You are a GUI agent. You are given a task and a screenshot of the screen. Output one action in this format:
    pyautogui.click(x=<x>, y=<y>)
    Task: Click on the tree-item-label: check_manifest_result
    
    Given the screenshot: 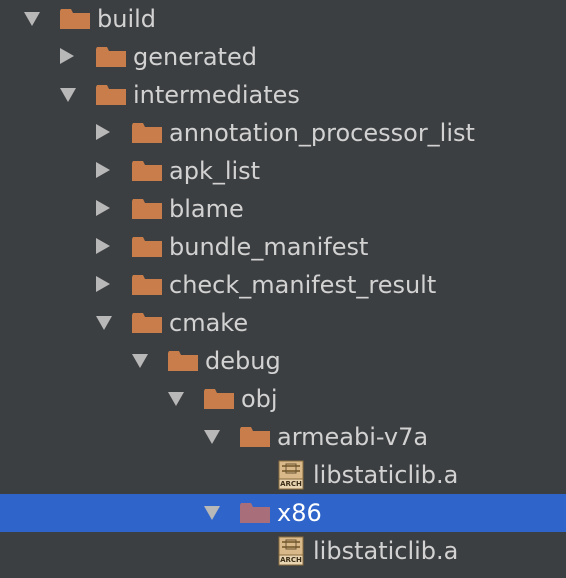 What is the action you would take?
    pyautogui.click(x=303, y=285)
    